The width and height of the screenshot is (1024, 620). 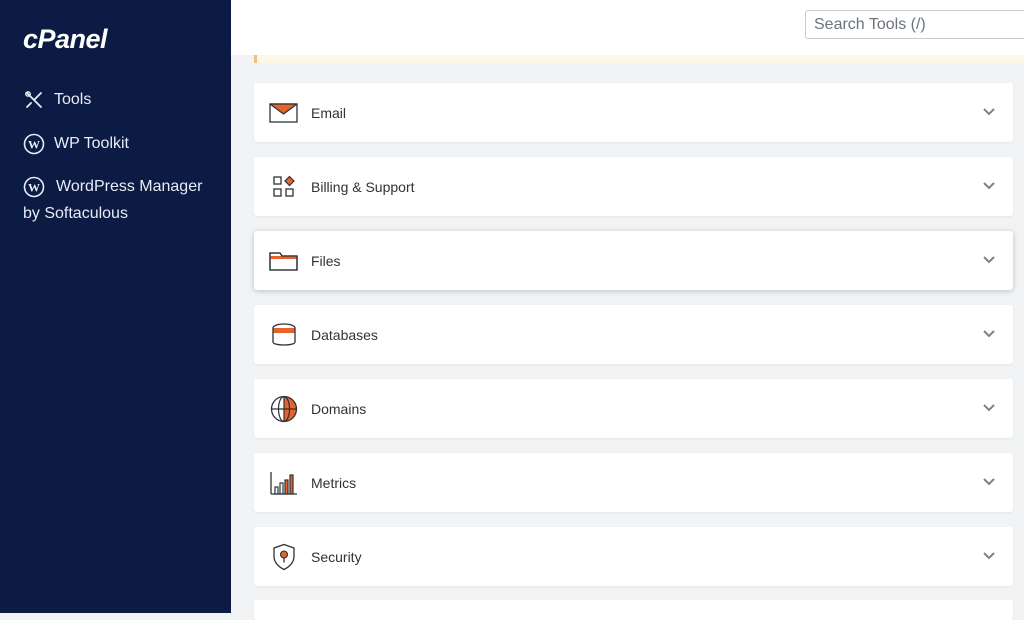 What do you see at coordinates (129, 186) in the screenshot?
I see `sidebar-item-label: WordPress Manager` at bounding box center [129, 186].